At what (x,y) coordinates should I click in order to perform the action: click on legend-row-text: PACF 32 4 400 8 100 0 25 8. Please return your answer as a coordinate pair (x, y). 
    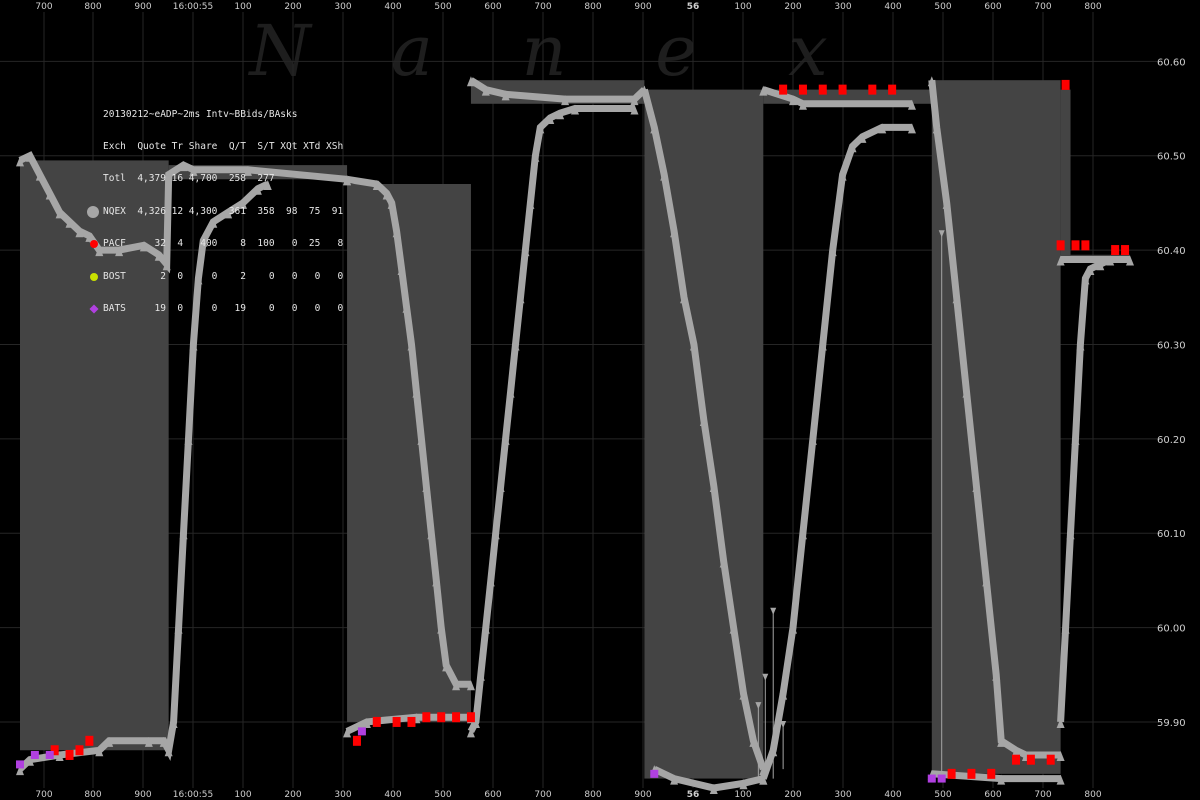
    Looking at the image, I should click on (223, 244).